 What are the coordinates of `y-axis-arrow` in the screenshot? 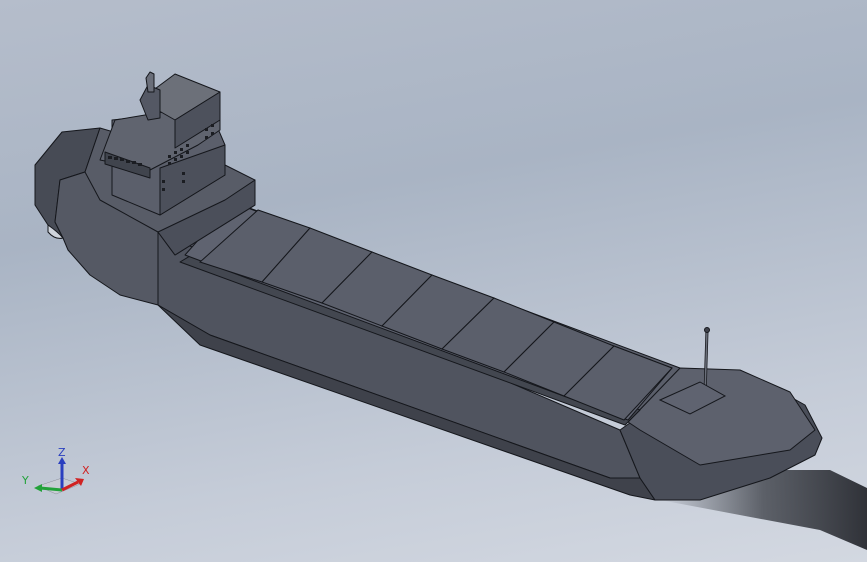 It's located at (51, 489).